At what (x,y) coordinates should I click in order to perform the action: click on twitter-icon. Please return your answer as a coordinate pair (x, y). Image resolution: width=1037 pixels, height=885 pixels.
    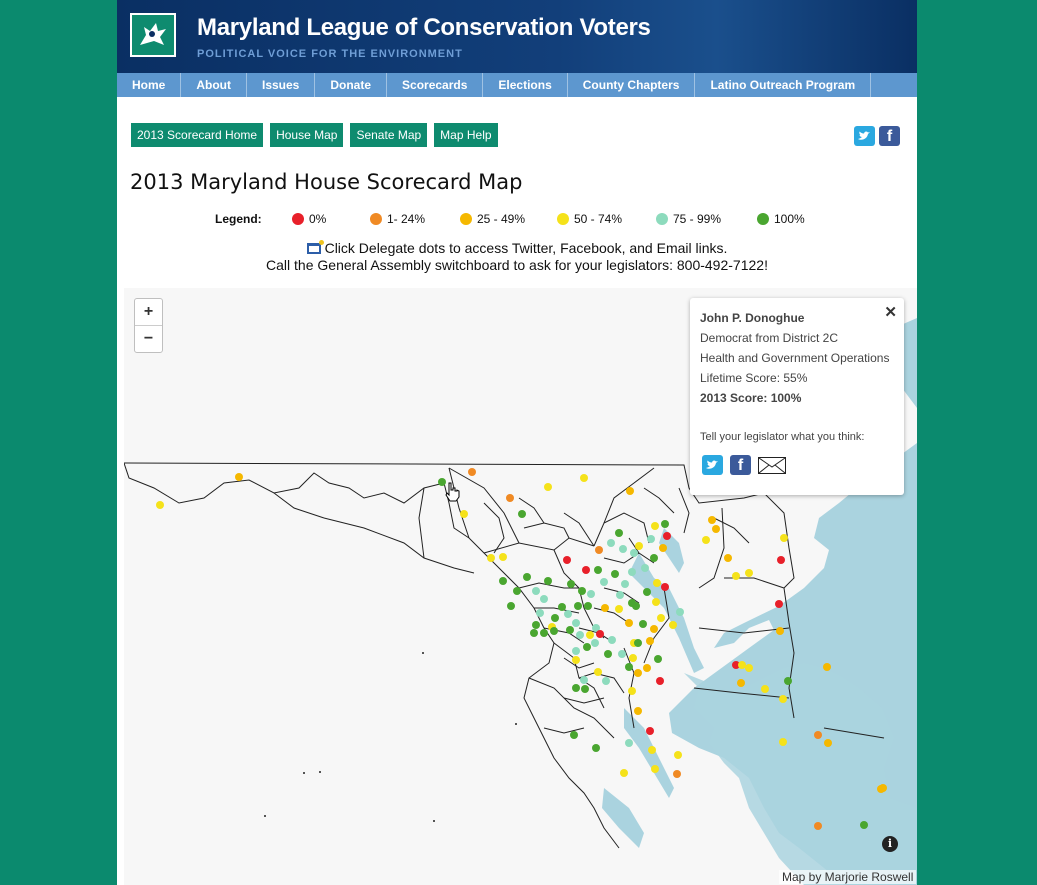
    Looking at the image, I should click on (712, 465).